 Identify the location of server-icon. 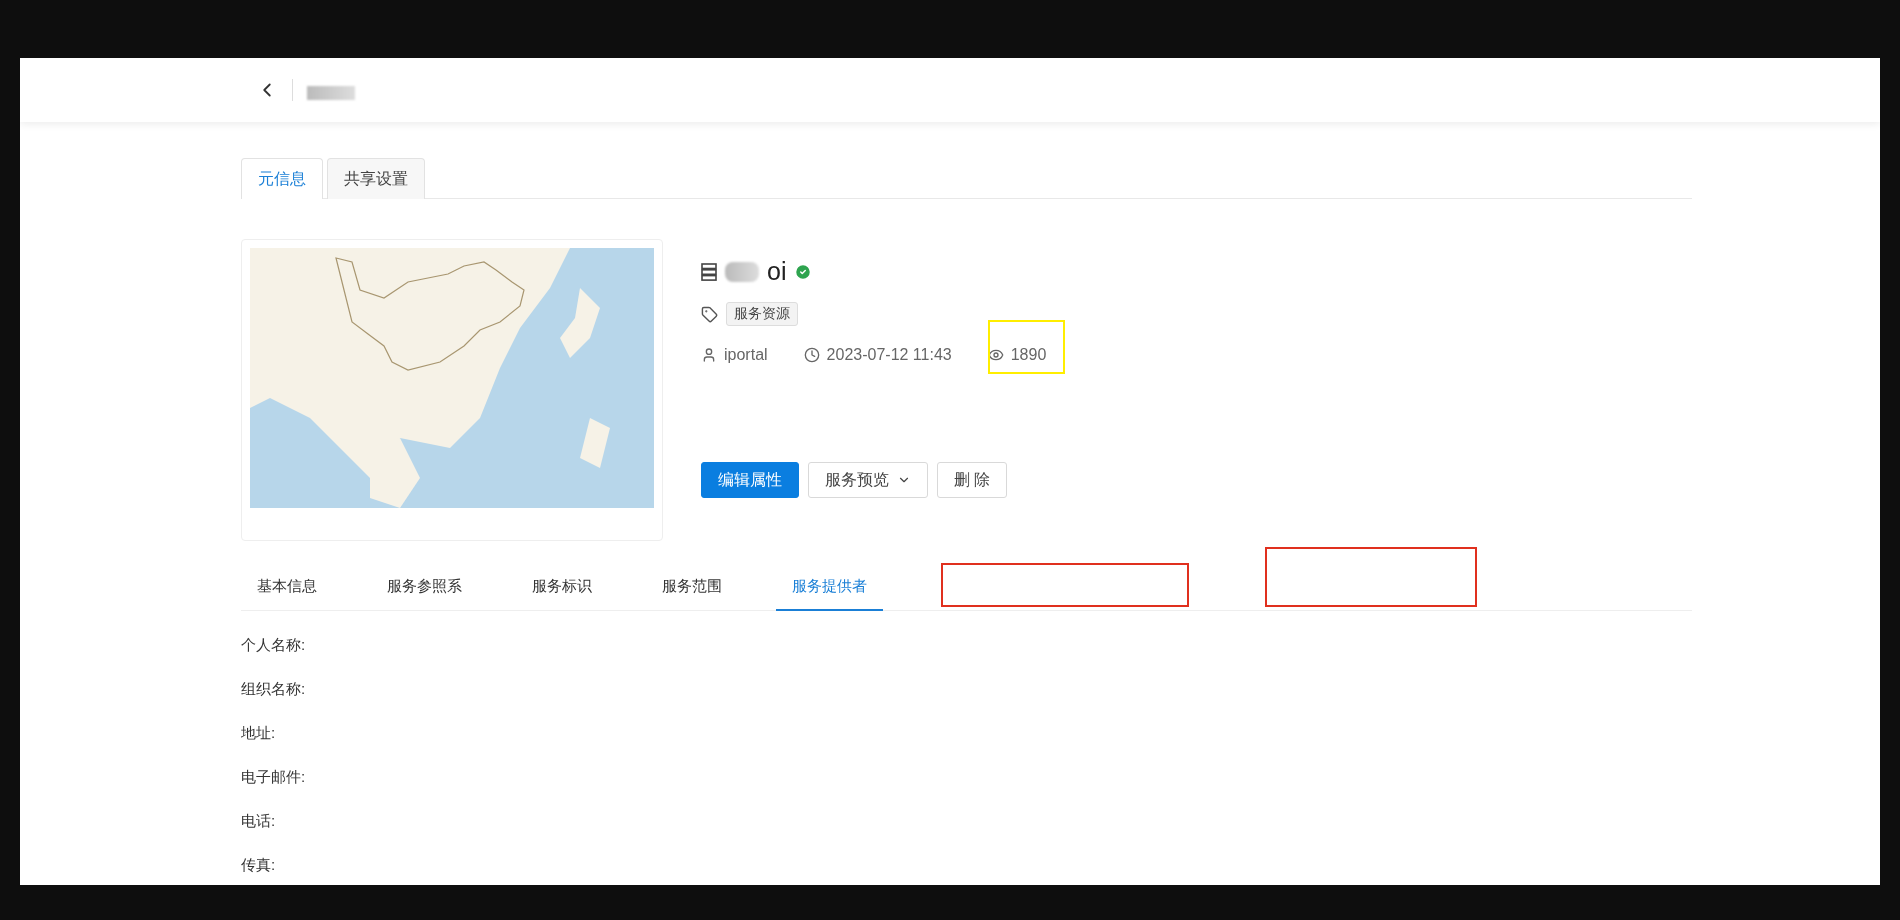
(709, 271).